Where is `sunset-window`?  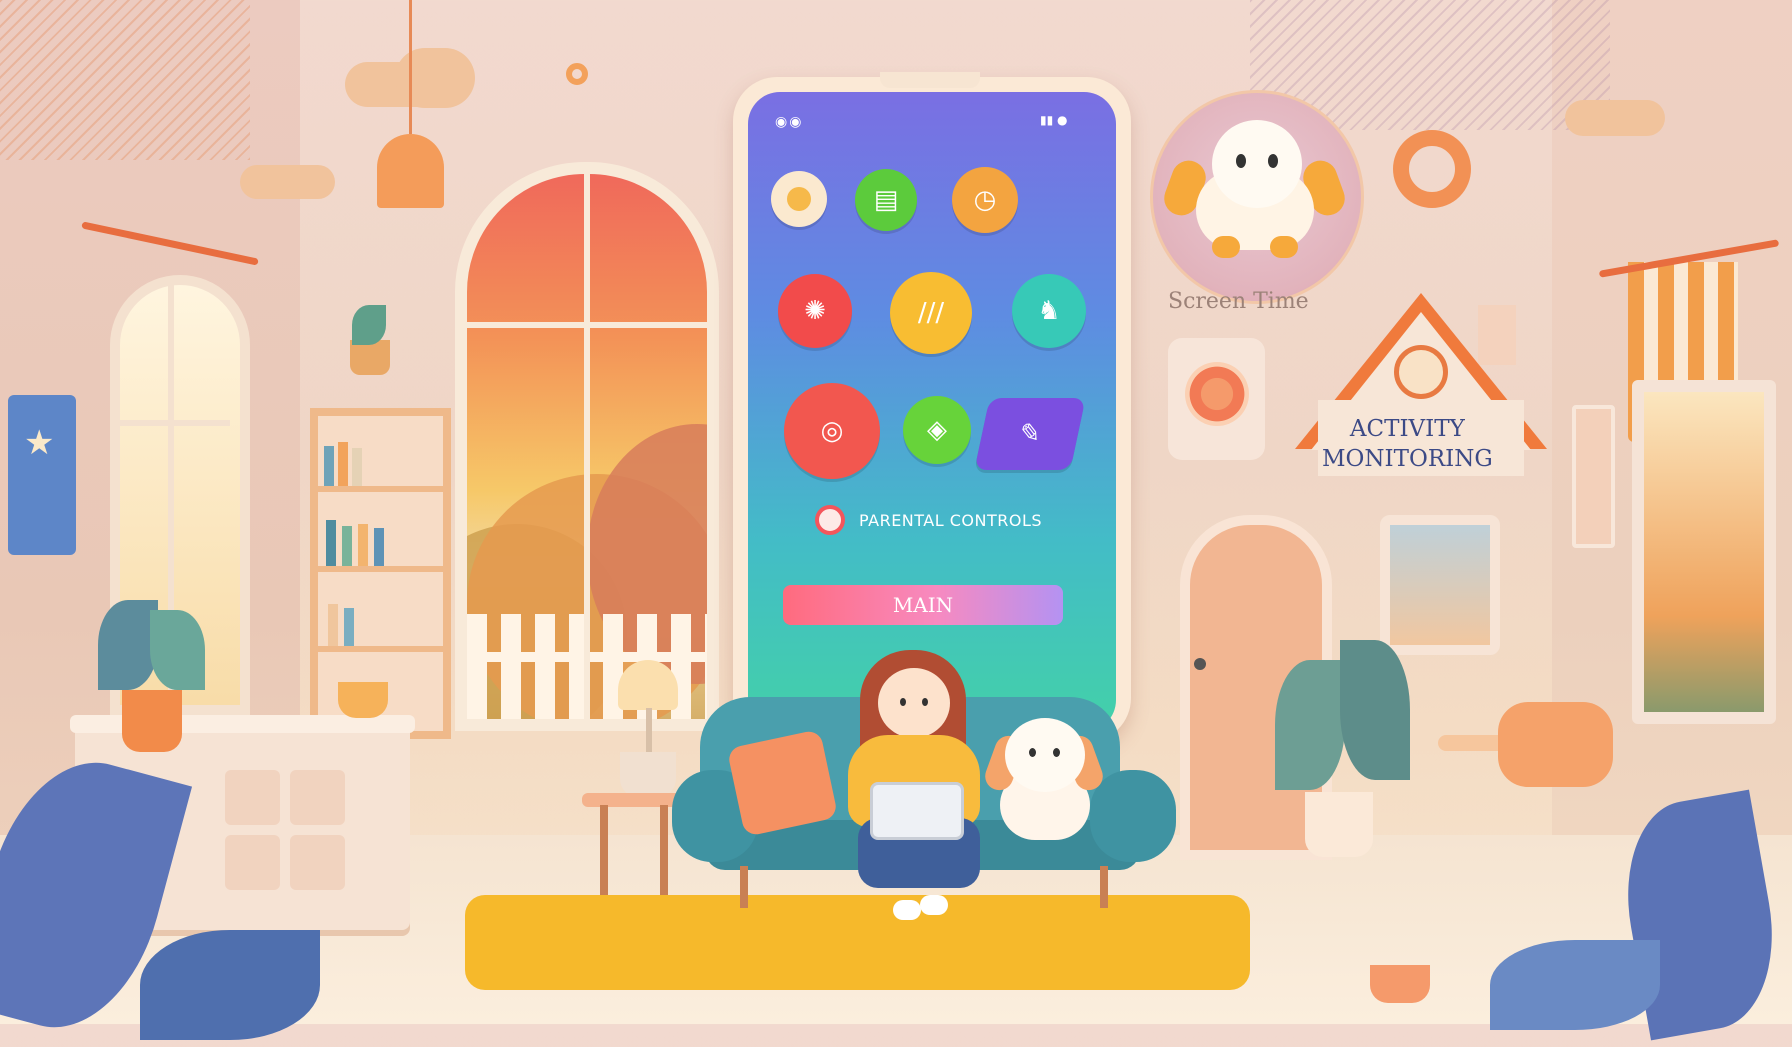 sunset-window is located at coordinates (587, 446).